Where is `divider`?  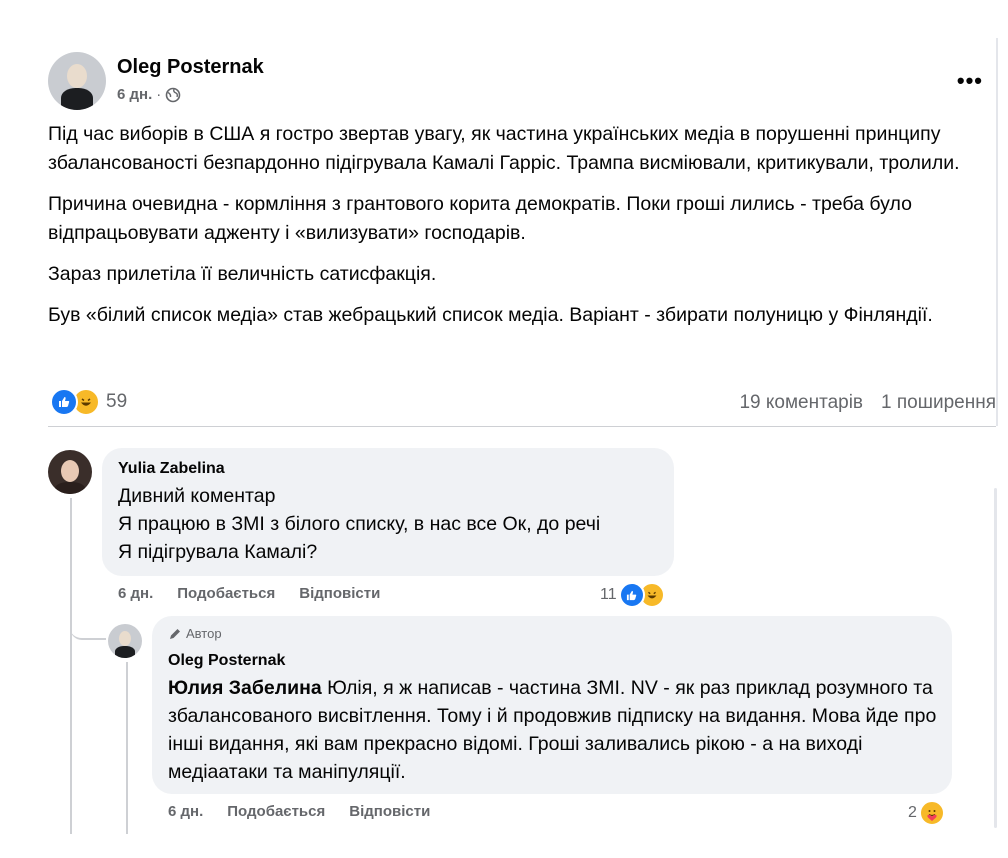 divider is located at coordinates (522, 426).